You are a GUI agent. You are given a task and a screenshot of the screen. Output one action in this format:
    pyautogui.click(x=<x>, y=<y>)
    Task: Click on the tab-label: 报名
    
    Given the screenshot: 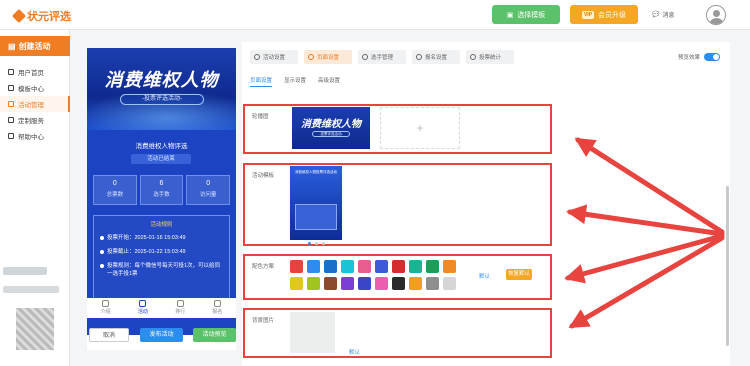 What is the action you would take?
    pyautogui.click(x=217, y=312)
    